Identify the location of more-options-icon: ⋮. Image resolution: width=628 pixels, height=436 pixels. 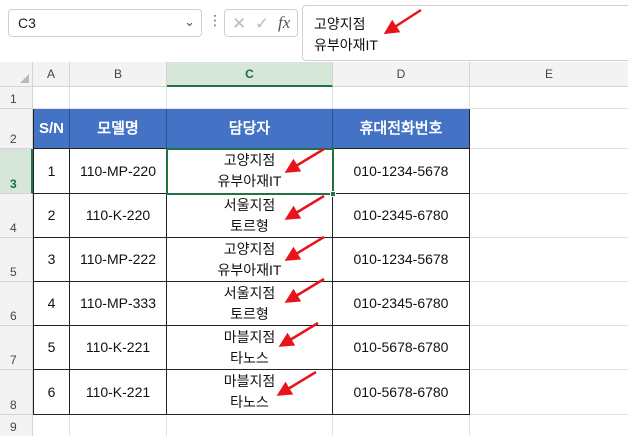
(215, 20).